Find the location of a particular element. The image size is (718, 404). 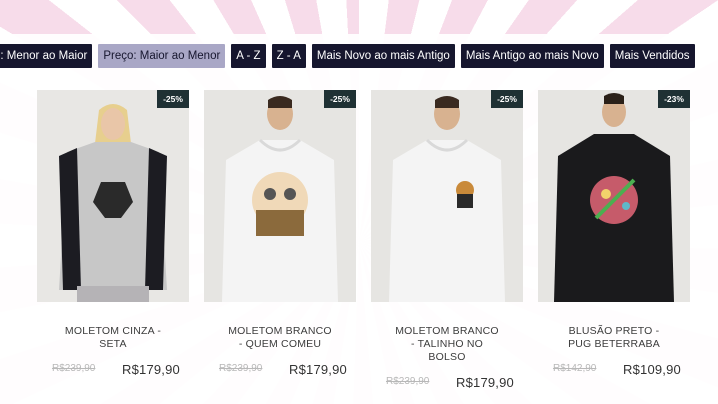

sort-z-a-button: Z - A is located at coordinates (288, 56).